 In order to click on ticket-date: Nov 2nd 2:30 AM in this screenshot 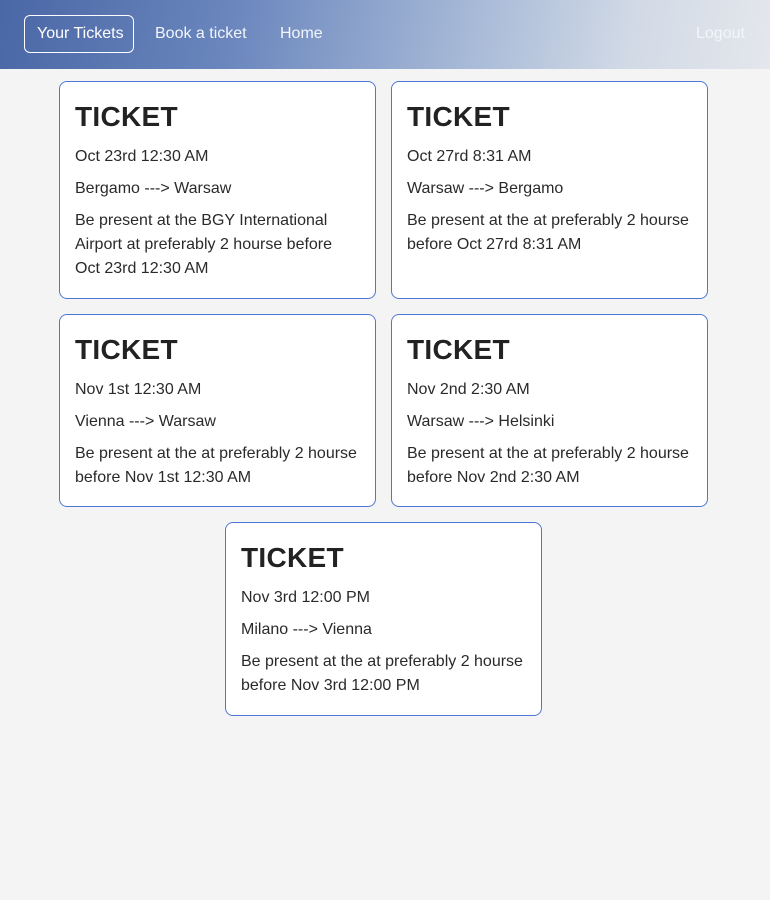, I will do `click(468, 389)`.